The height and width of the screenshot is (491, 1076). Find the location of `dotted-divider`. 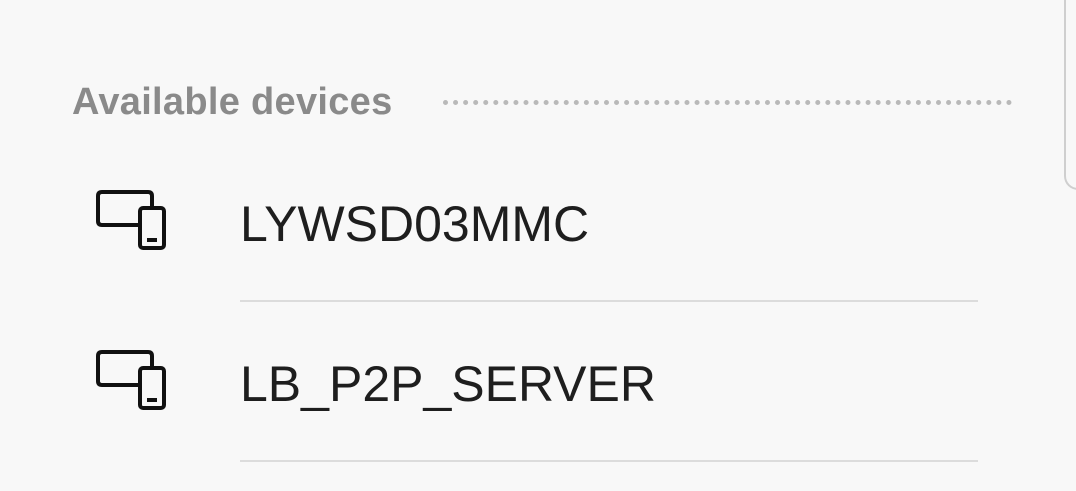

dotted-divider is located at coordinates (727, 102).